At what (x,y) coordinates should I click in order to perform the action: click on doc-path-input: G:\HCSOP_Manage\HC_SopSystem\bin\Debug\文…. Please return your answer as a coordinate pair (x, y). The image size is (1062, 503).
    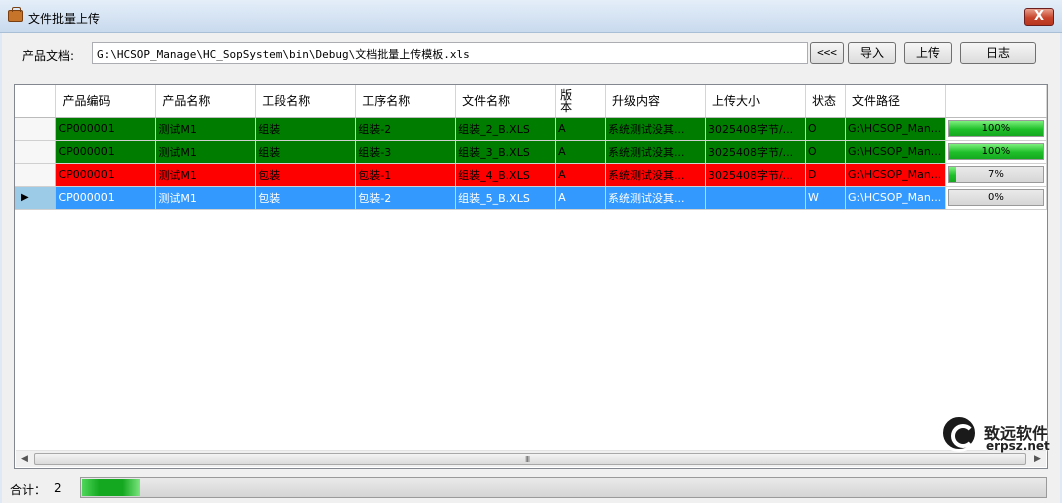
    Looking at the image, I should click on (450, 53).